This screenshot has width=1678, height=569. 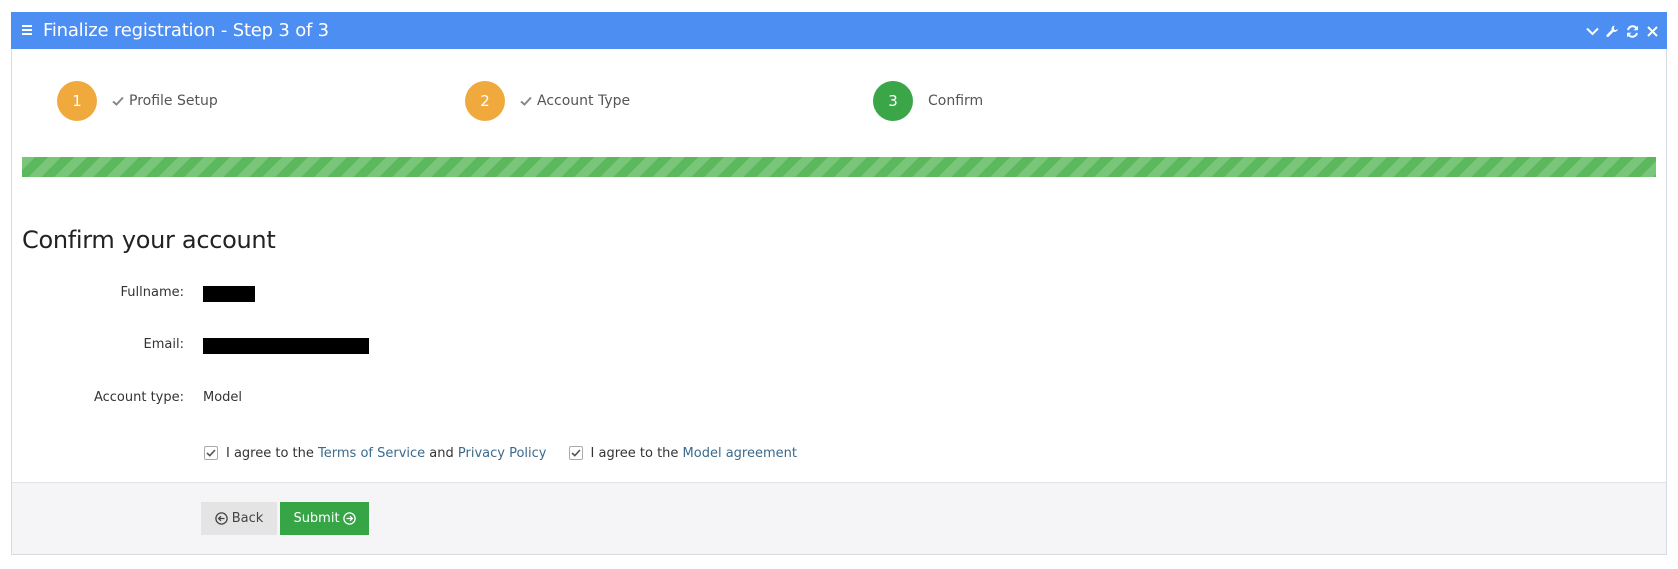 What do you see at coordinates (839, 518) in the screenshot?
I see `panel-footer: Back Submit` at bounding box center [839, 518].